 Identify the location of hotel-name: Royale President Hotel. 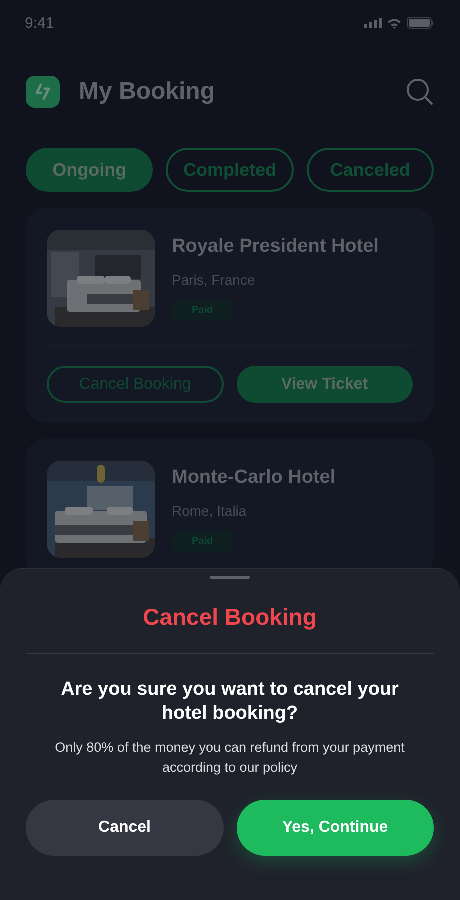
(275, 247).